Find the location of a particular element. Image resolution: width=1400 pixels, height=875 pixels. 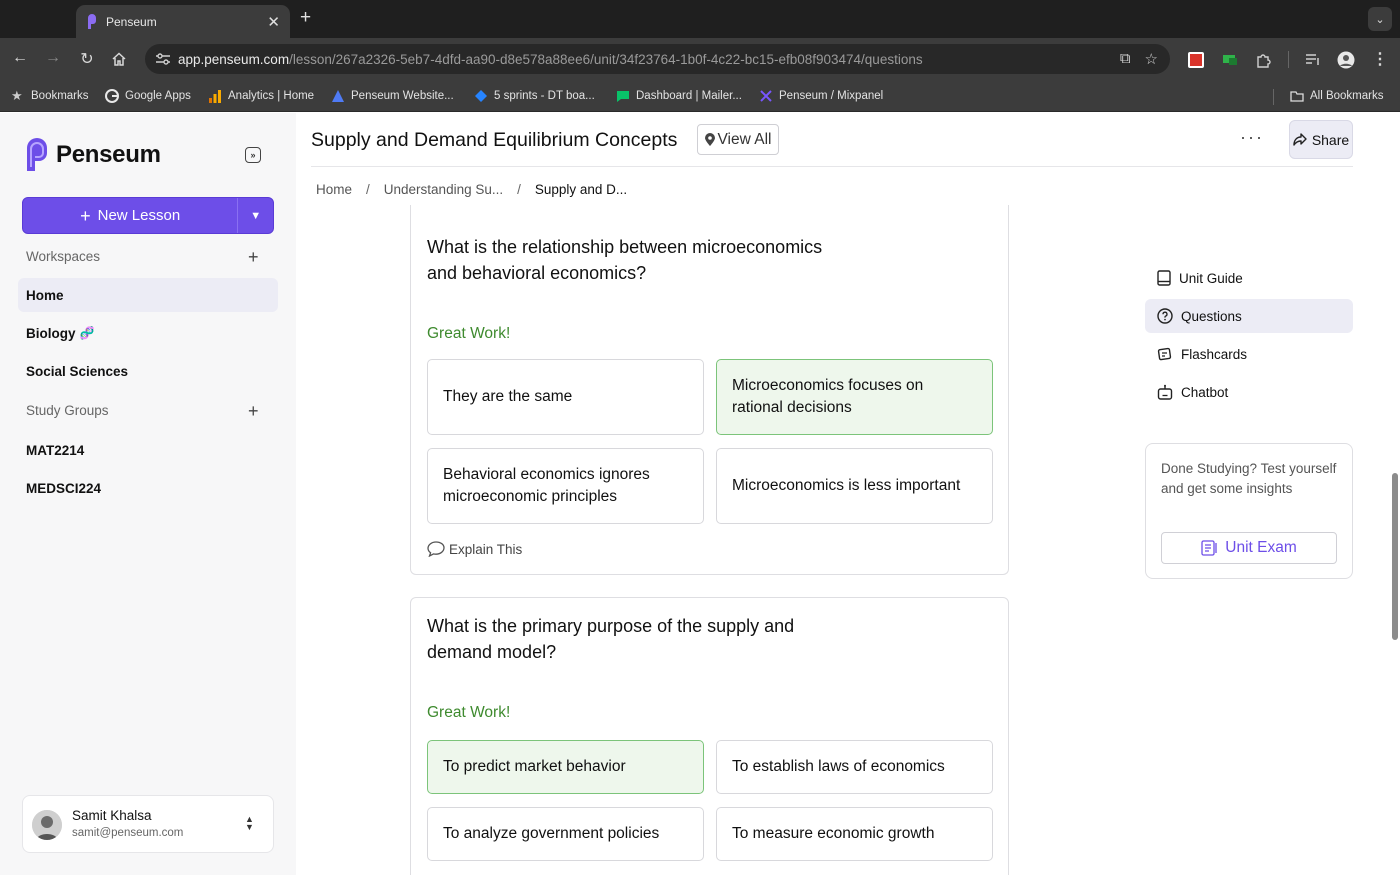

sidebar-item-mat2214: MAT2214 is located at coordinates (148, 450).